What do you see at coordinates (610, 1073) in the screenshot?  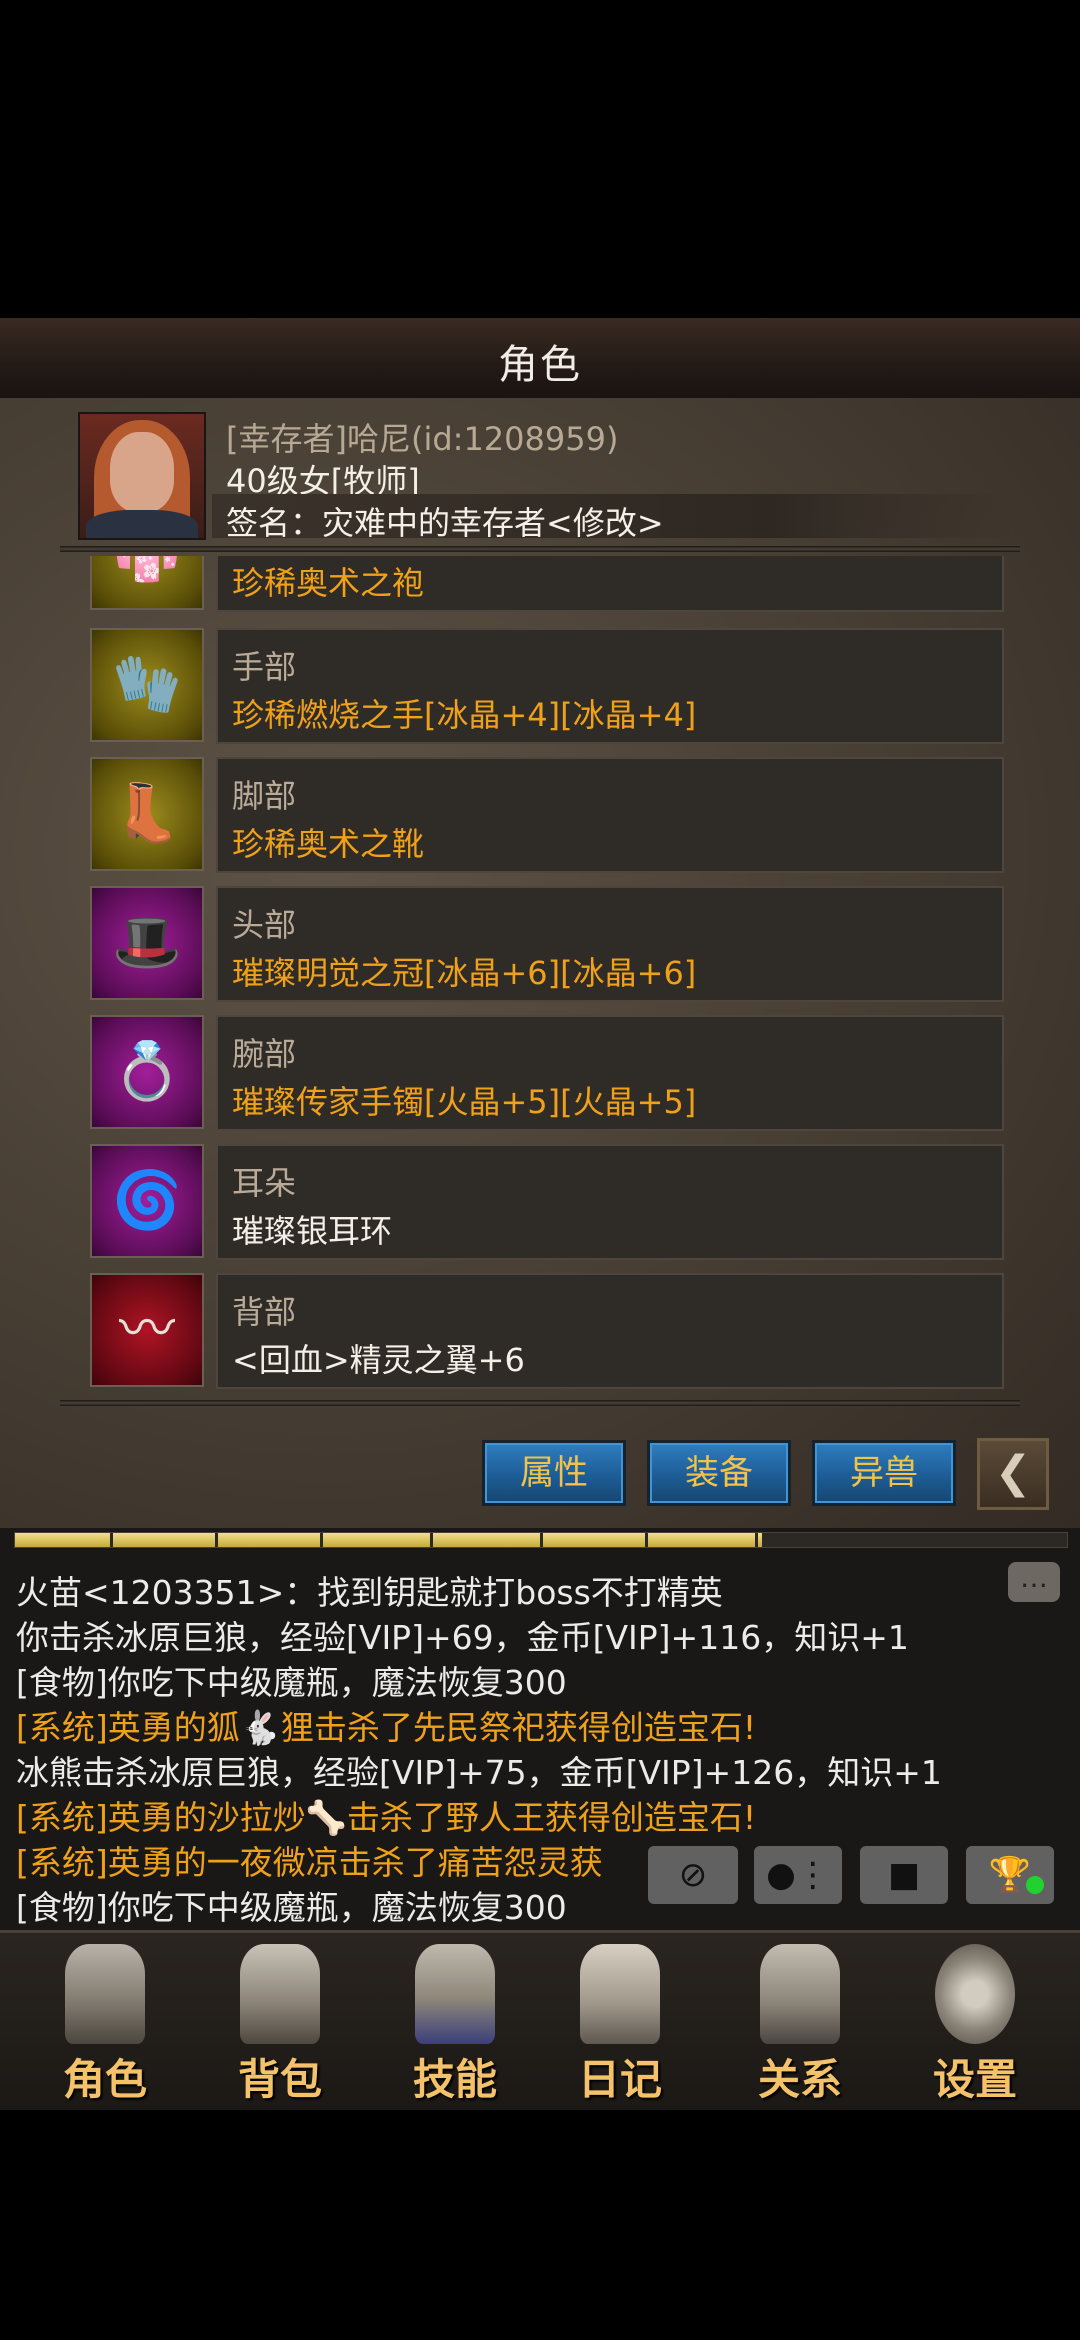 I see `equipment-slot-box: 腕部 璀璨传家手镯[火晶+5][火晶+5]` at bounding box center [610, 1073].